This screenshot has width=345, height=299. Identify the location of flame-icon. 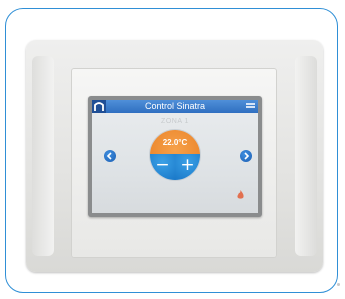
(240, 194).